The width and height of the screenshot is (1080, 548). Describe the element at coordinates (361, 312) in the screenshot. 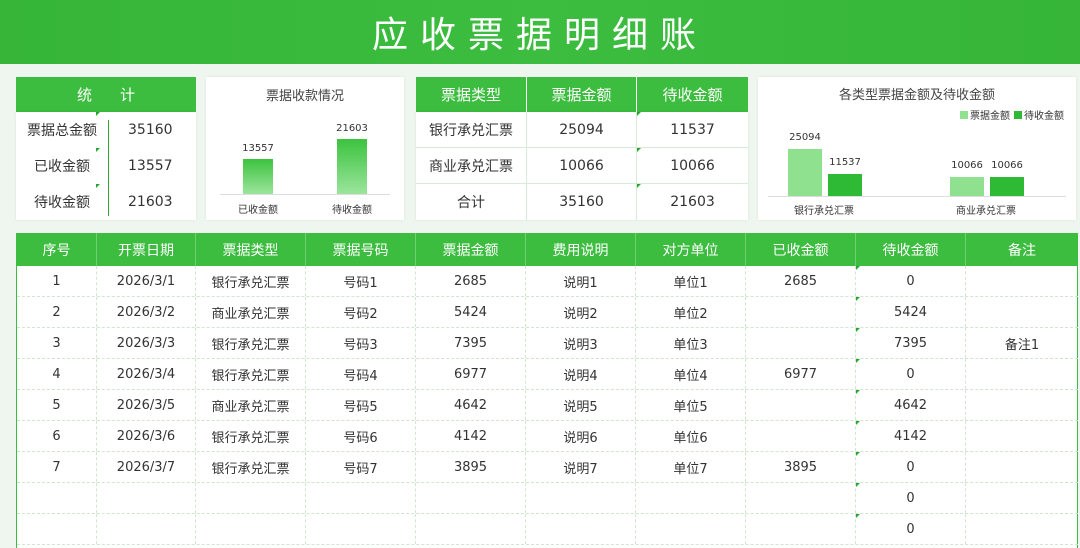

I see `table-cell: 号码2` at that location.